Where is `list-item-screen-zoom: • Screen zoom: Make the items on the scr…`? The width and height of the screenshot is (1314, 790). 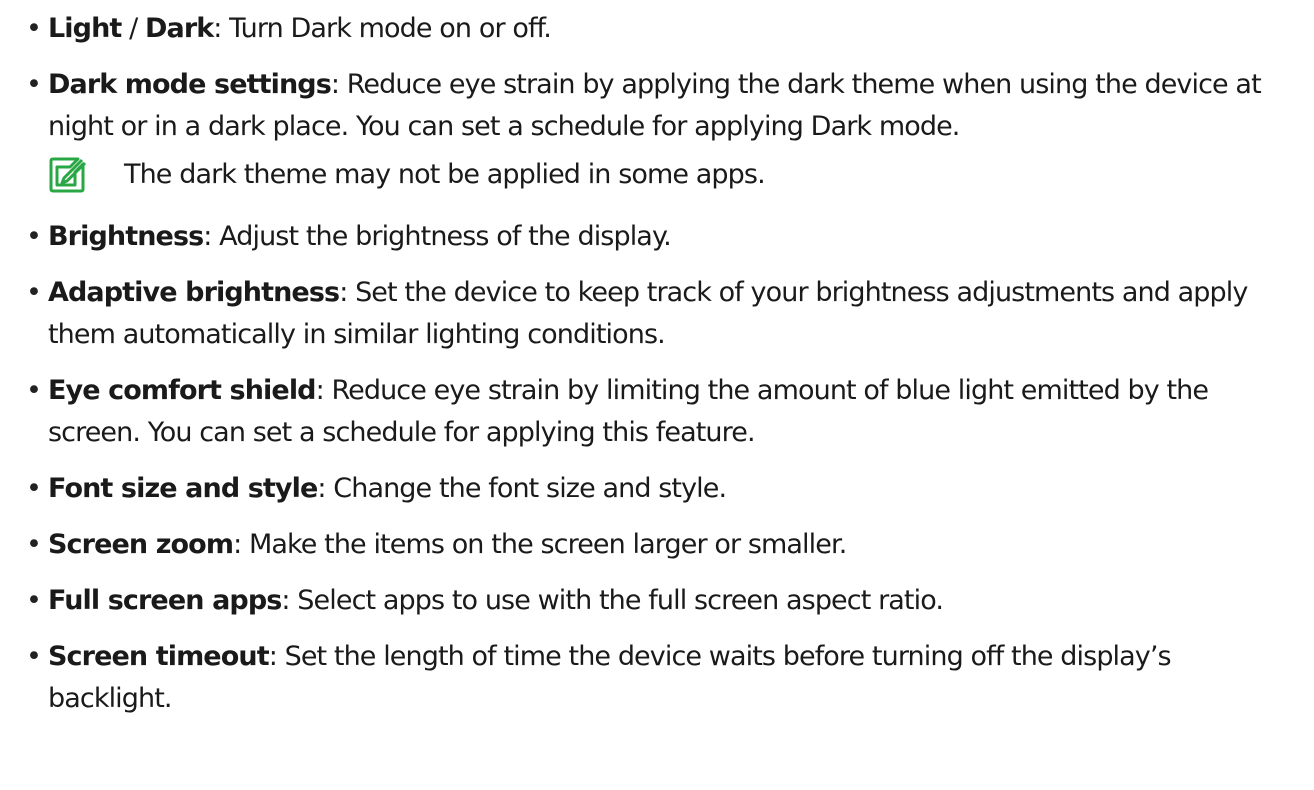
list-item-screen-zoom: • Screen zoom: Make the items on the scr… is located at coordinates (662, 545).